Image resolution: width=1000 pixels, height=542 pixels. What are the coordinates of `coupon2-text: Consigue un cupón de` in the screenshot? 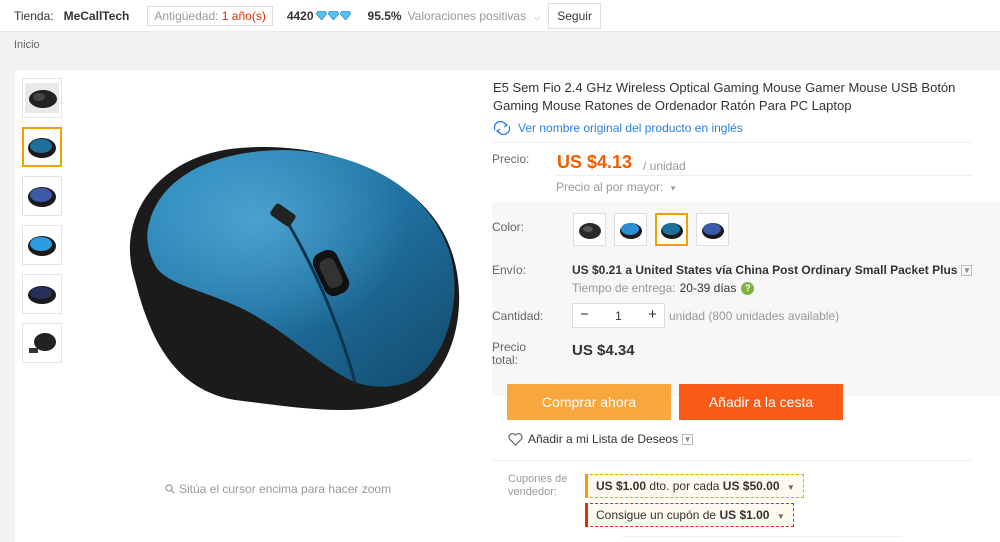 It's located at (656, 515).